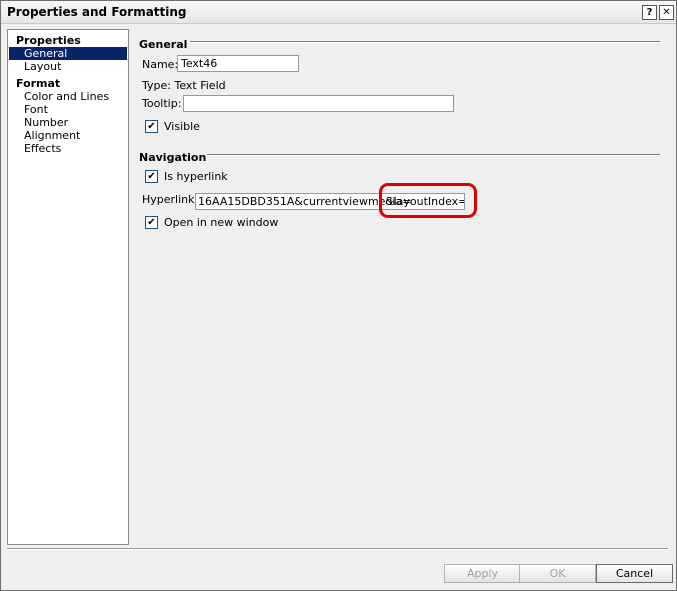 The height and width of the screenshot is (591, 677). What do you see at coordinates (634, 573) in the screenshot?
I see `cancel-button: Cancel` at bounding box center [634, 573].